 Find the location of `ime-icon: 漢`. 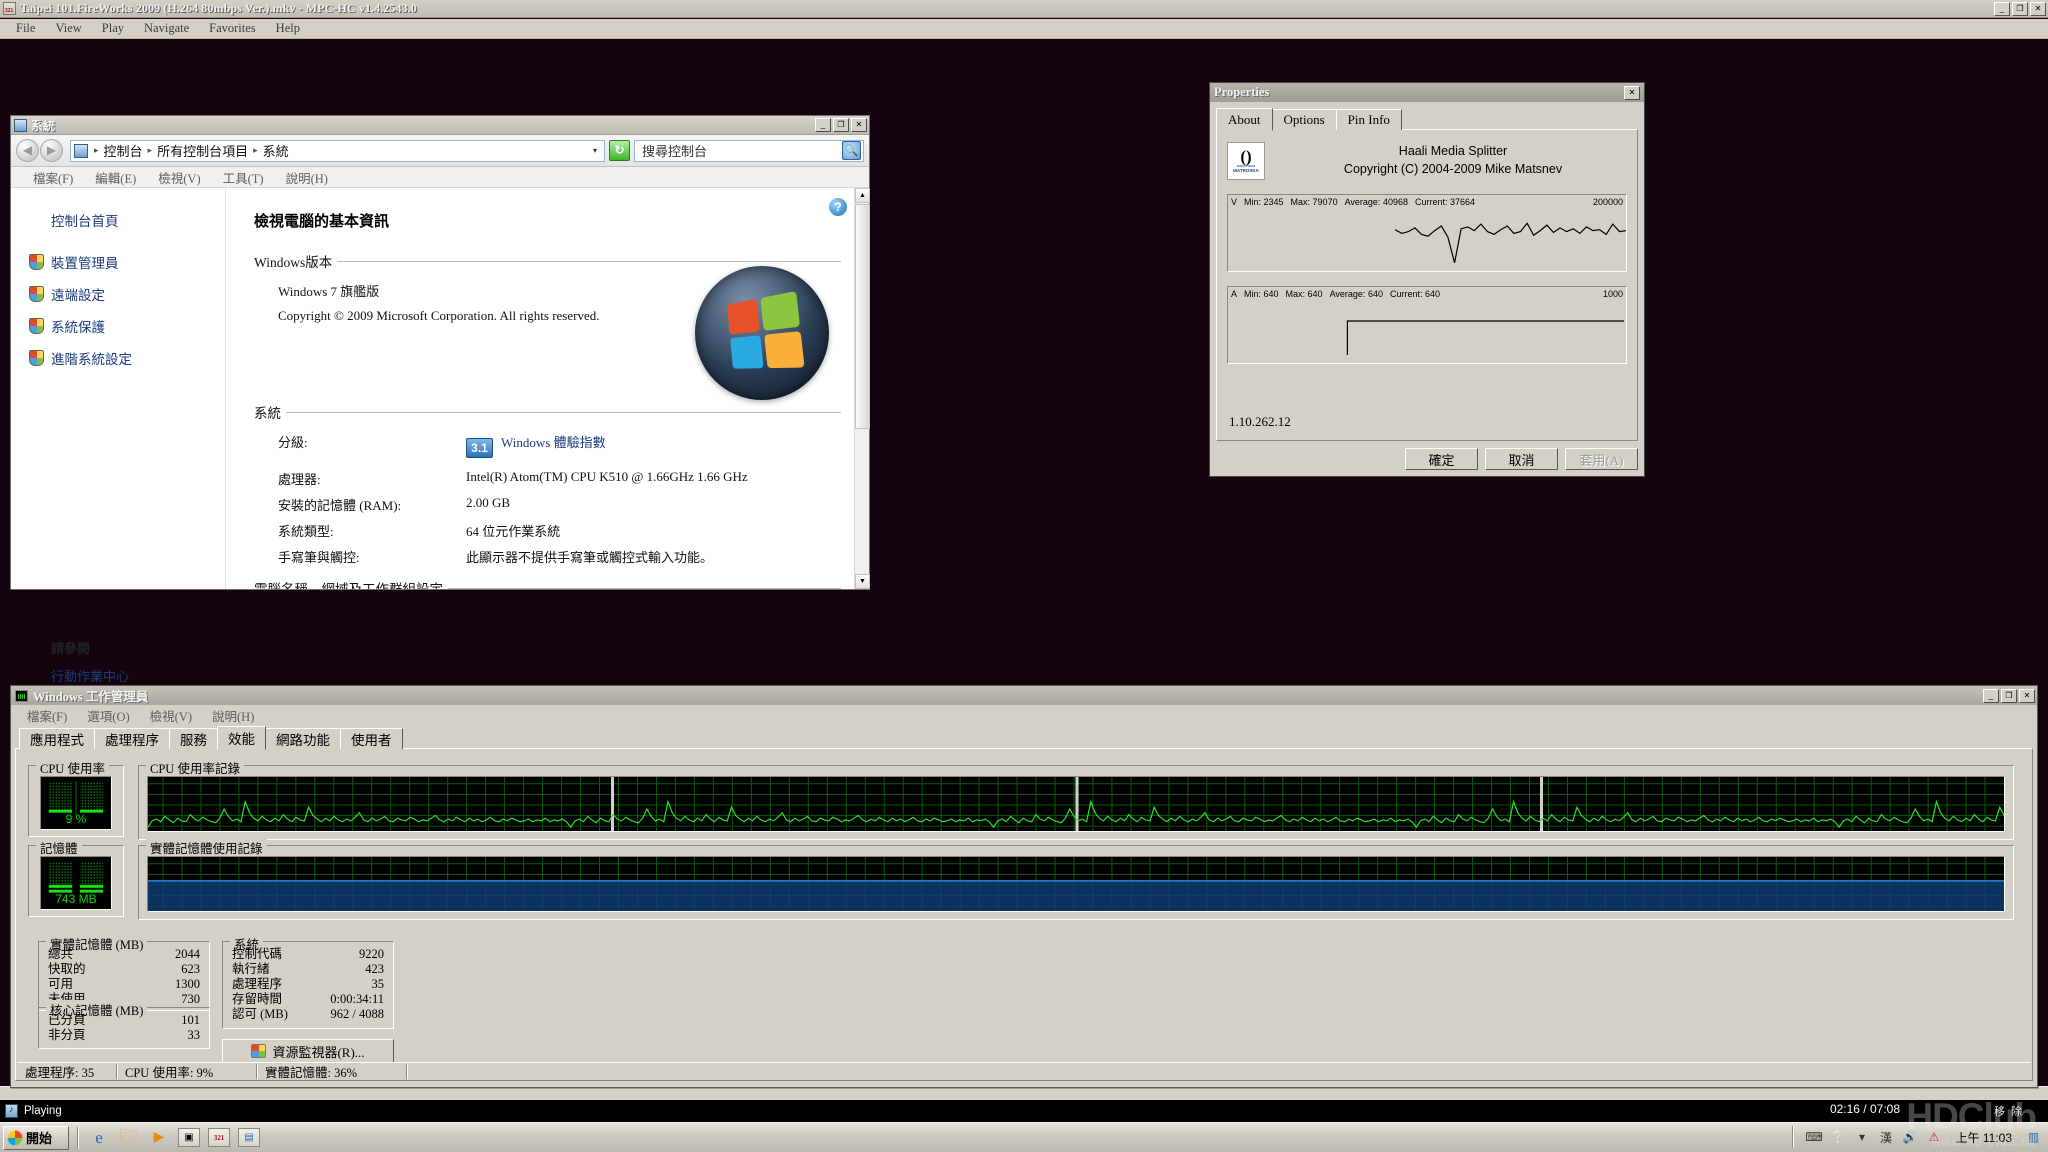

ime-icon: 漢 is located at coordinates (1886, 1137).